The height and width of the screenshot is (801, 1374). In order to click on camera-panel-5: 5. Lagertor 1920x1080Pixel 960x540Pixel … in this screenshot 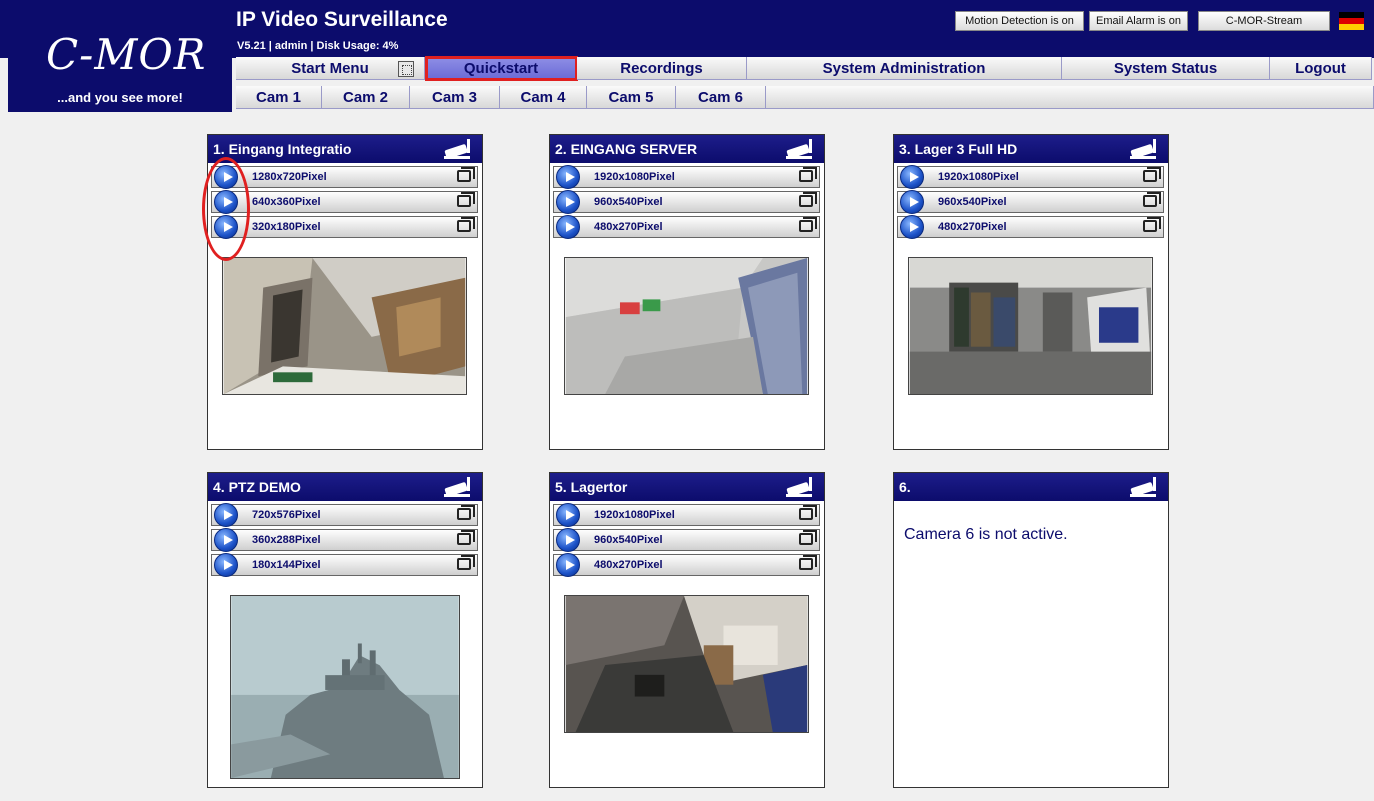, I will do `click(687, 630)`.